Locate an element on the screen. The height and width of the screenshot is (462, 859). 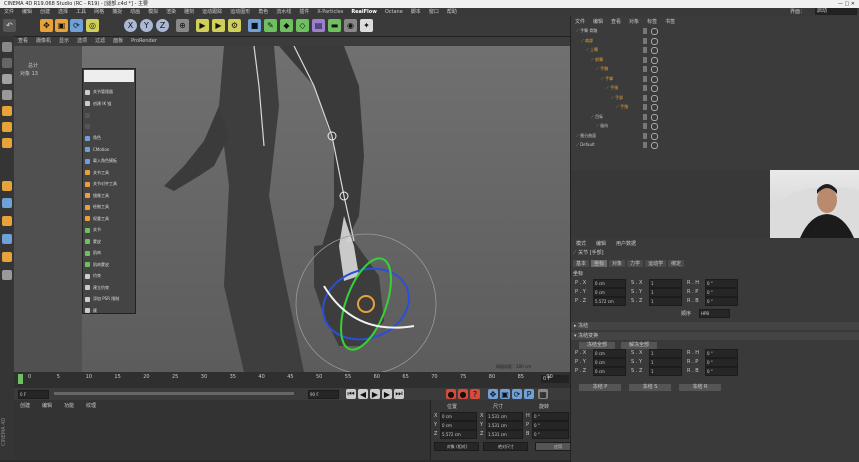
object-menu-item: 文件 is located at coordinates (580, 22).